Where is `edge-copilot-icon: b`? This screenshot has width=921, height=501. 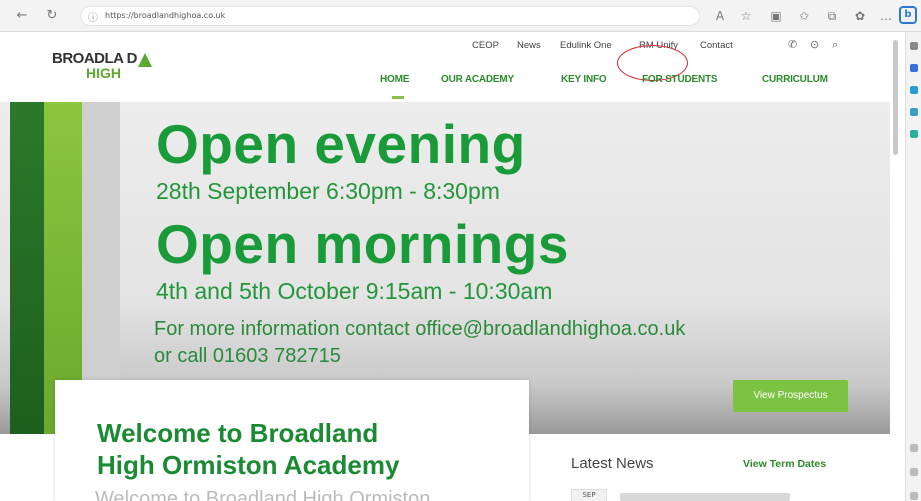
edge-copilot-icon: b is located at coordinates (908, 15).